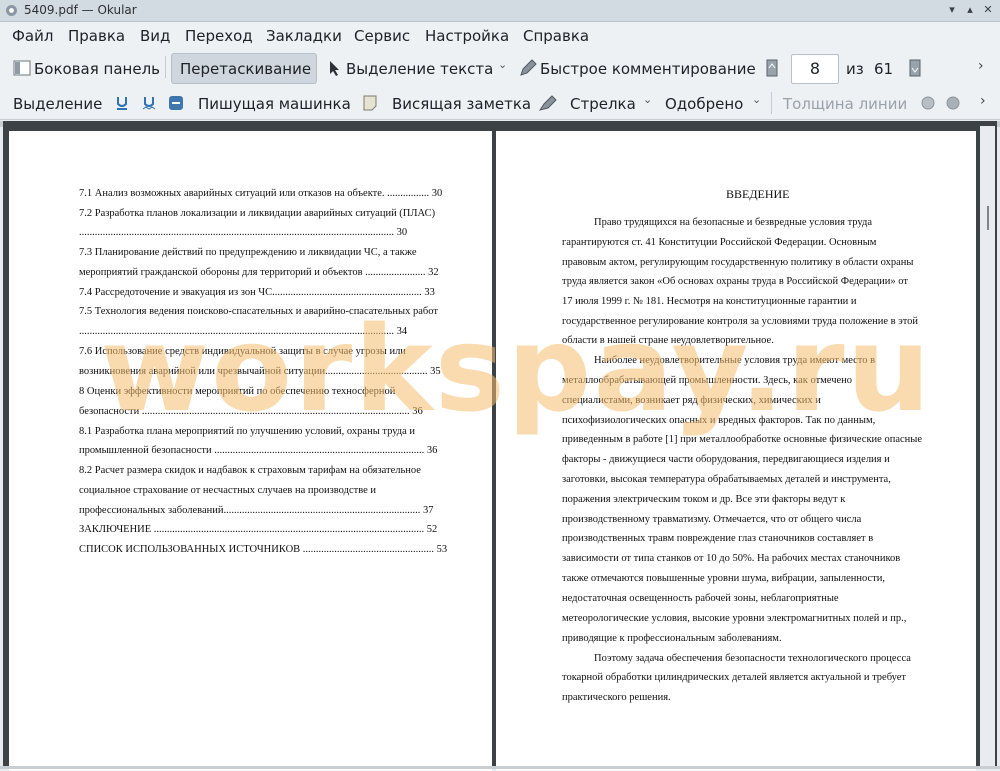 The width and height of the screenshot is (1000, 771). Describe the element at coordinates (556, 36) in the screenshot. I see `menu-help: Справка` at that location.